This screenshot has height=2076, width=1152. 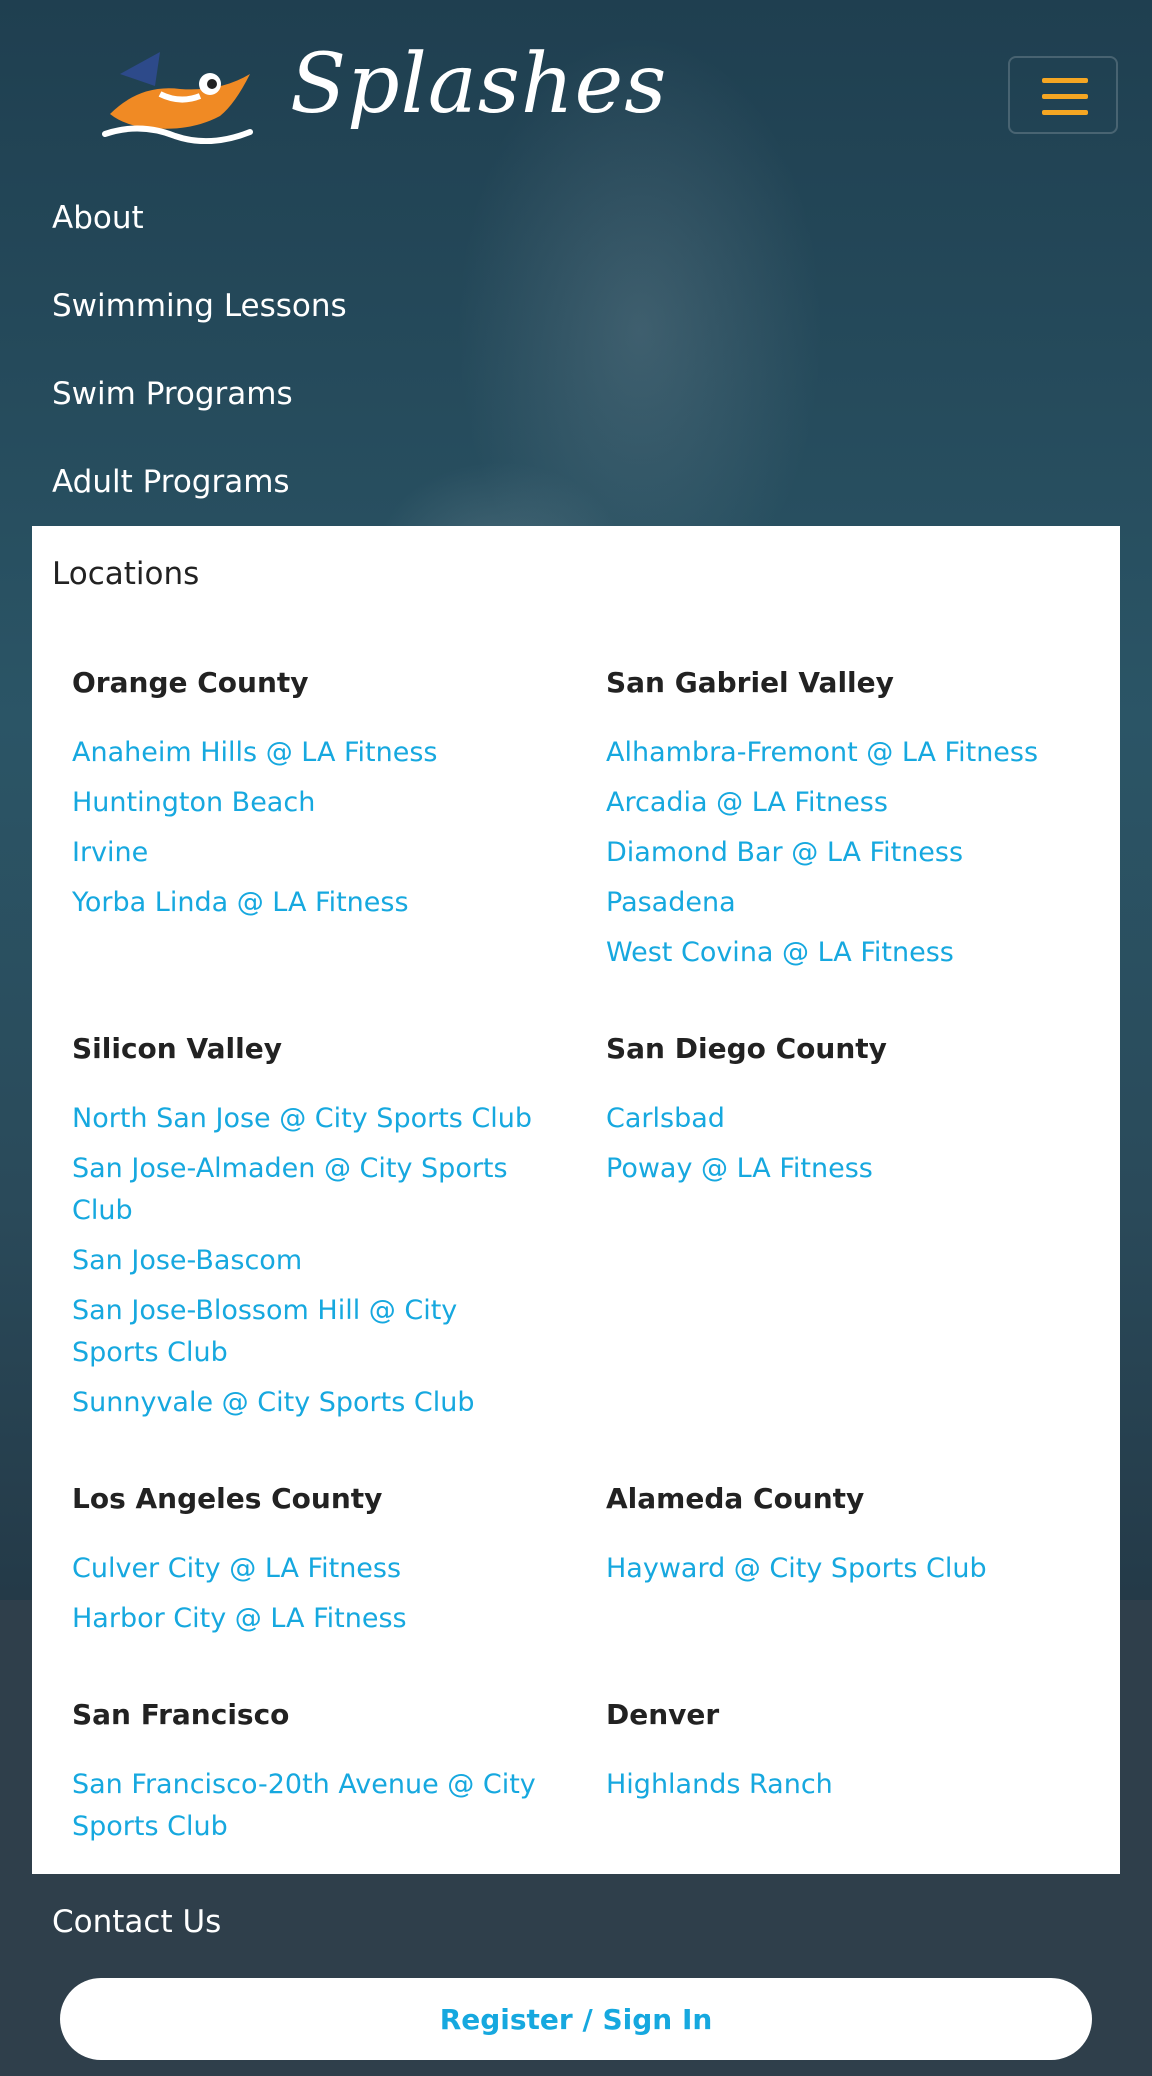 I want to click on location-group-denver: Denver Highlands Ranch, so click(x=851, y=1756).